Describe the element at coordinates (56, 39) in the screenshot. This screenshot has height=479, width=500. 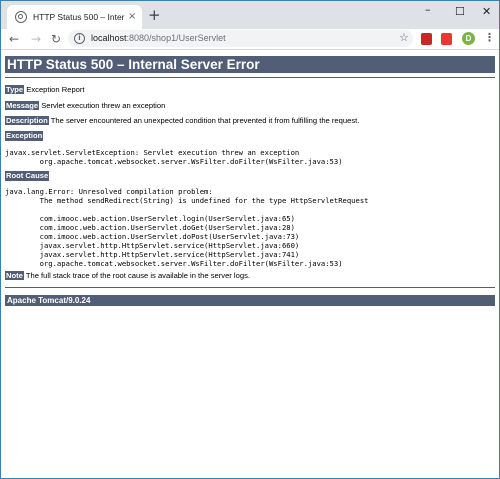
I see `reload-button: ↻` at that location.